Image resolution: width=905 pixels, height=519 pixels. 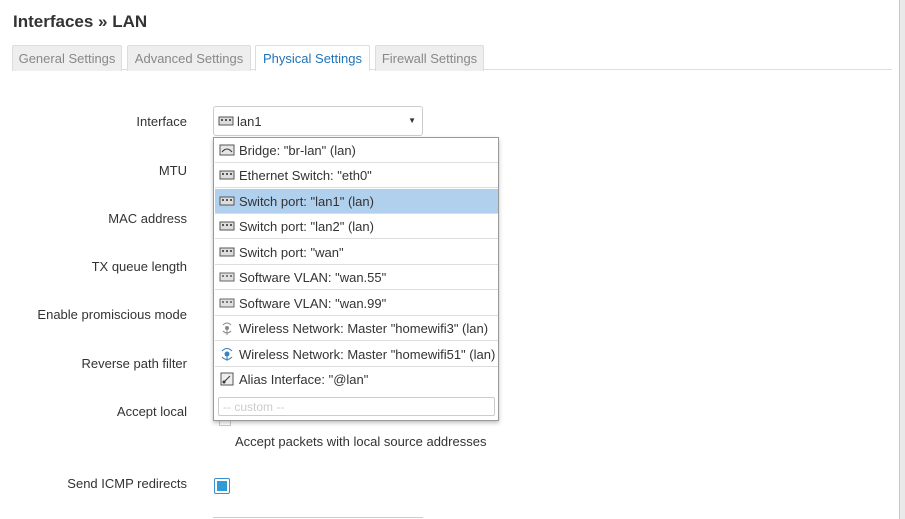 I want to click on label-send-icmp-redirects: Send ICMP redirects, so click(x=127, y=483).